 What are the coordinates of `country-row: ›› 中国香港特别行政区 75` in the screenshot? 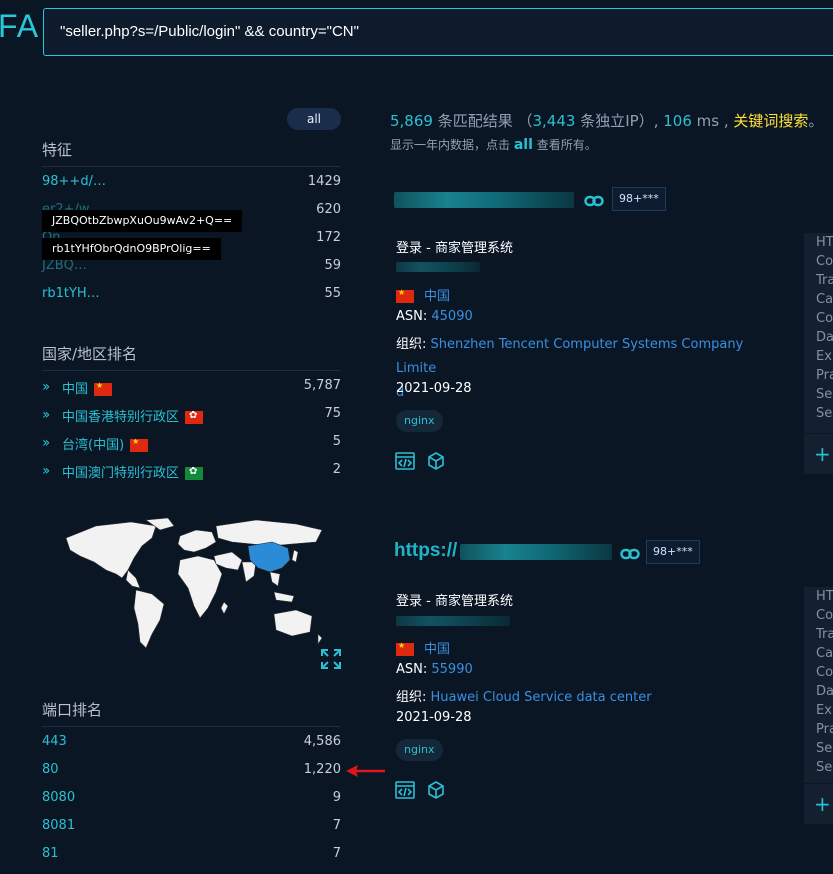 It's located at (191, 416).